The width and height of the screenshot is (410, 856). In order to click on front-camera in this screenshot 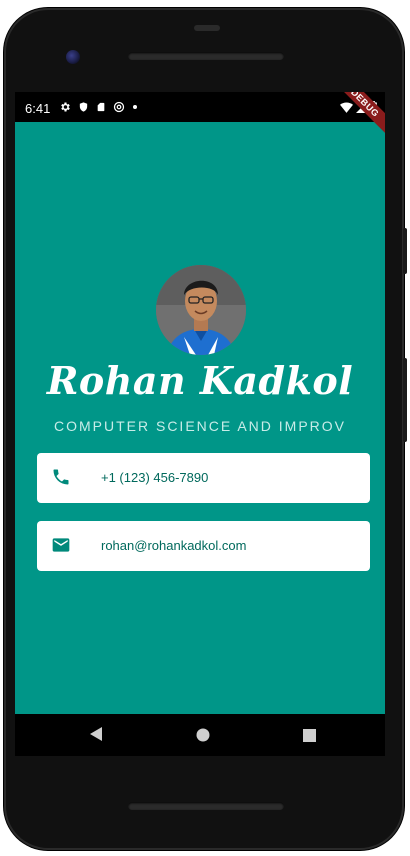, I will do `click(73, 57)`.